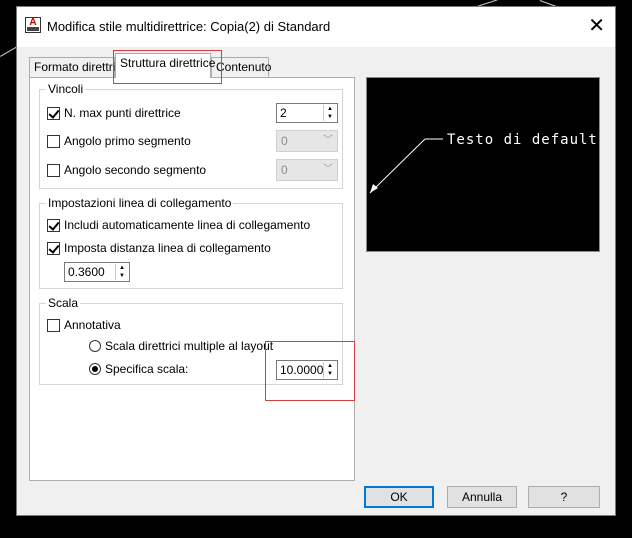 The image size is (632, 538). What do you see at coordinates (307, 141) in the screenshot?
I see `first-segment-angle-select: 0 ﹀` at bounding box center [307, 141].